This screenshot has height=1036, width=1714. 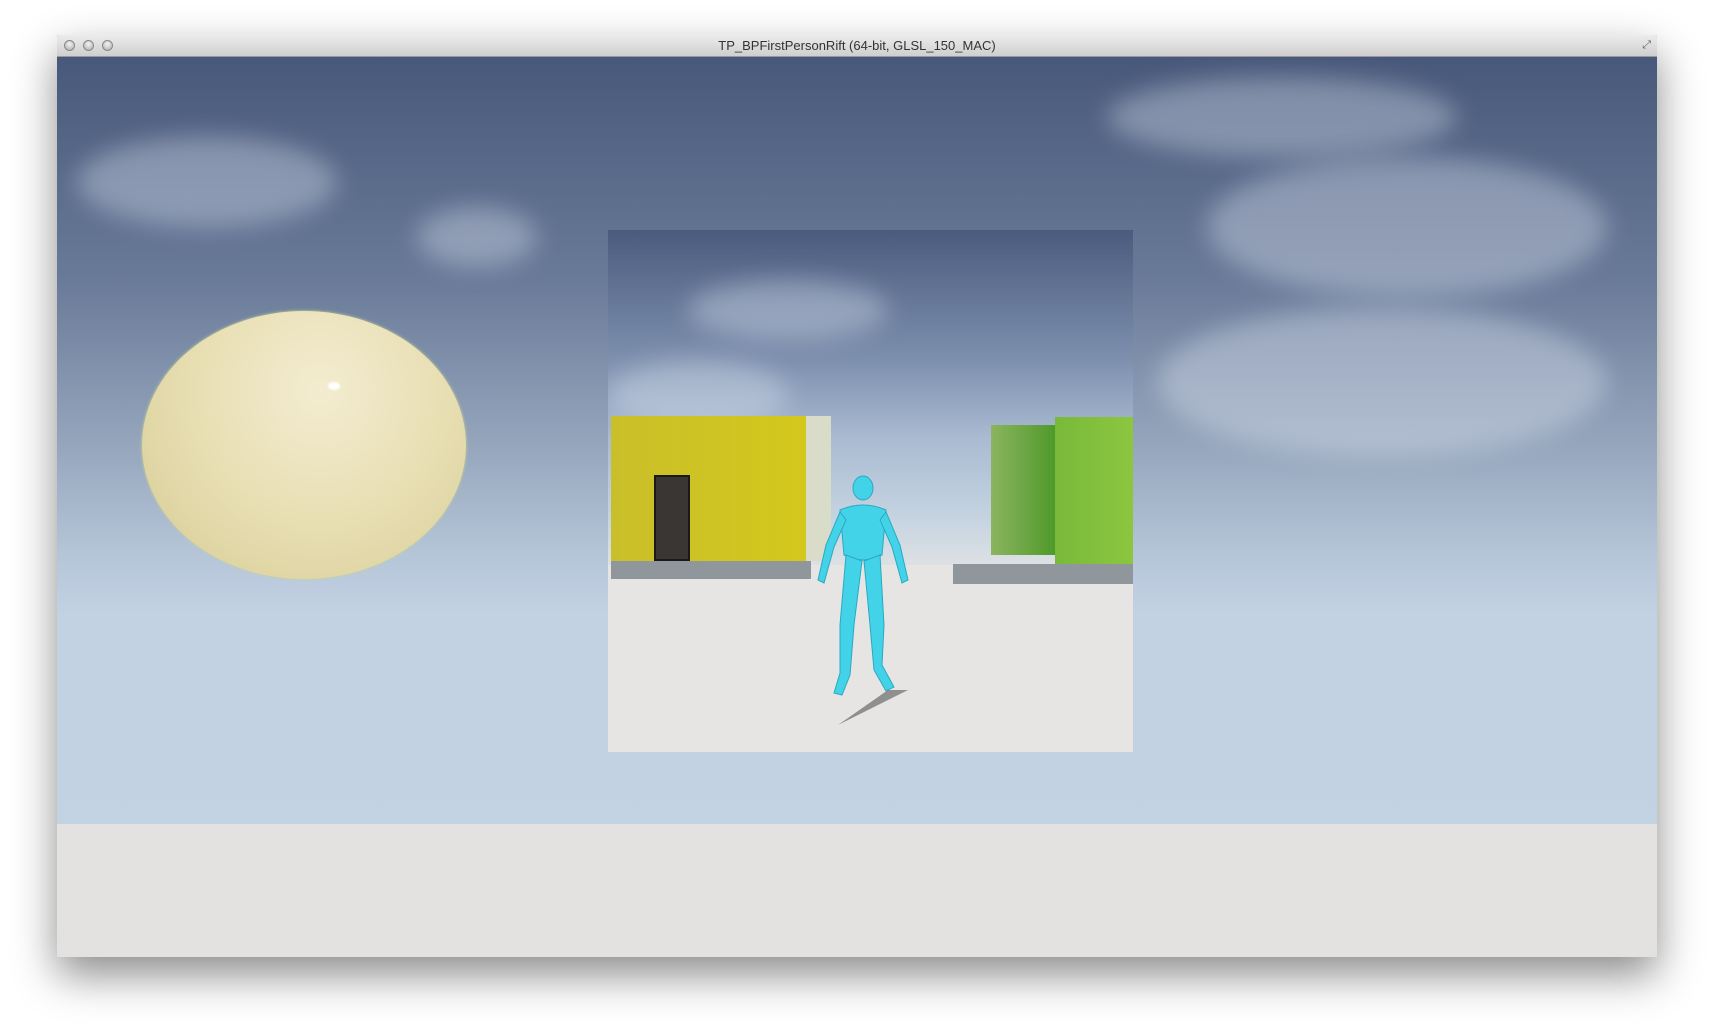 What do you see at coordinates (708, 488) in the screenshot?
I see `yellow-building` at bounding box center [708, 488].